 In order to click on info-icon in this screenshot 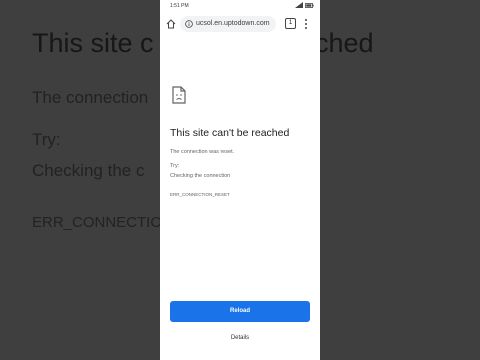, I will do `click(189, 24)`.